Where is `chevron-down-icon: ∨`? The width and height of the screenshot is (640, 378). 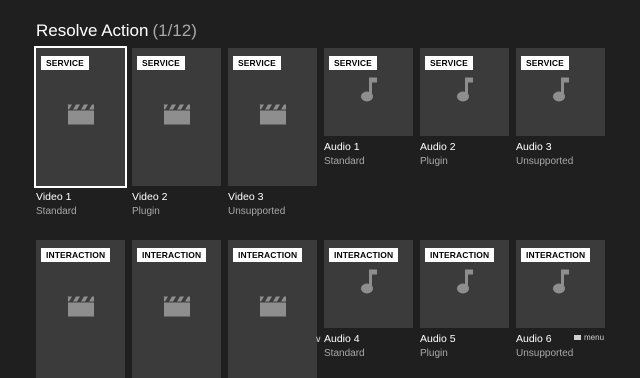
chevron-down-icon: ∨ is located at coordinates (318, 339).